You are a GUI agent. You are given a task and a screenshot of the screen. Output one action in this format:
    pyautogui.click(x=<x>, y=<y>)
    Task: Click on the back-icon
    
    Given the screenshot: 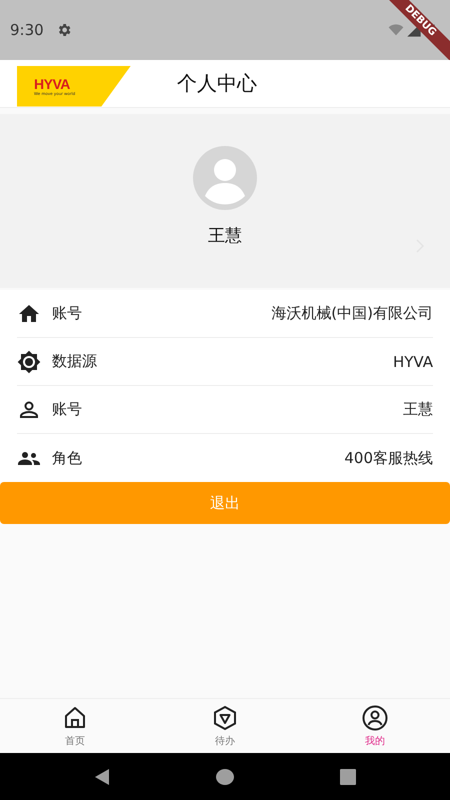 What is the action you would take?
    pyautogui.click(x=101, y=777)
    